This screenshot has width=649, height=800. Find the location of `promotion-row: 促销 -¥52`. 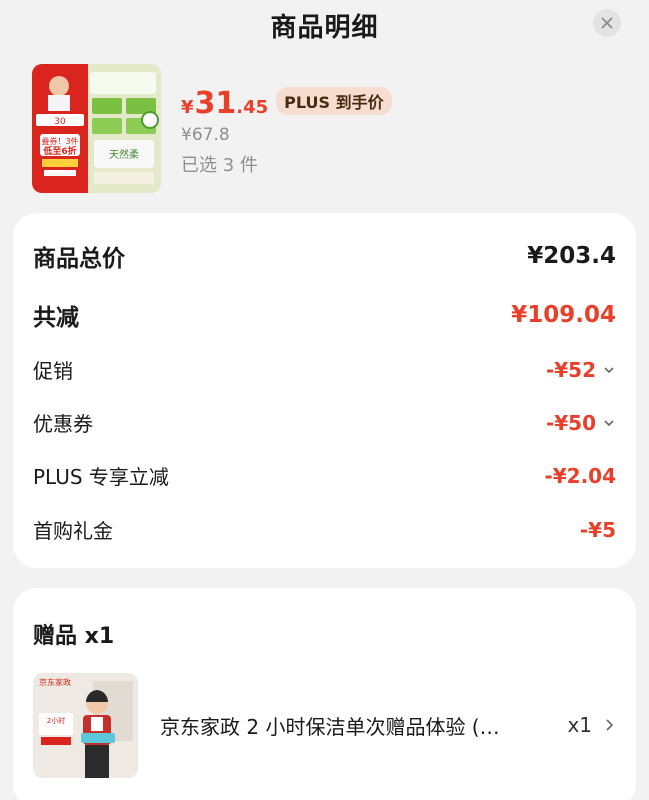

promotion-row: 促销 -¥52 is located at coordinates (324, 369).